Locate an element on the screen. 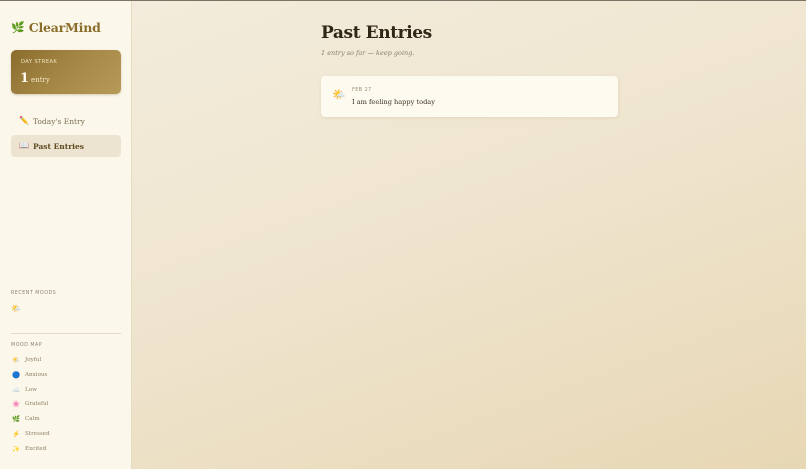 This screenshot has height=469, width=806. entry-card: 🌤️ FEB 27 I am feeling happy today is located at coordinates (469, 96).